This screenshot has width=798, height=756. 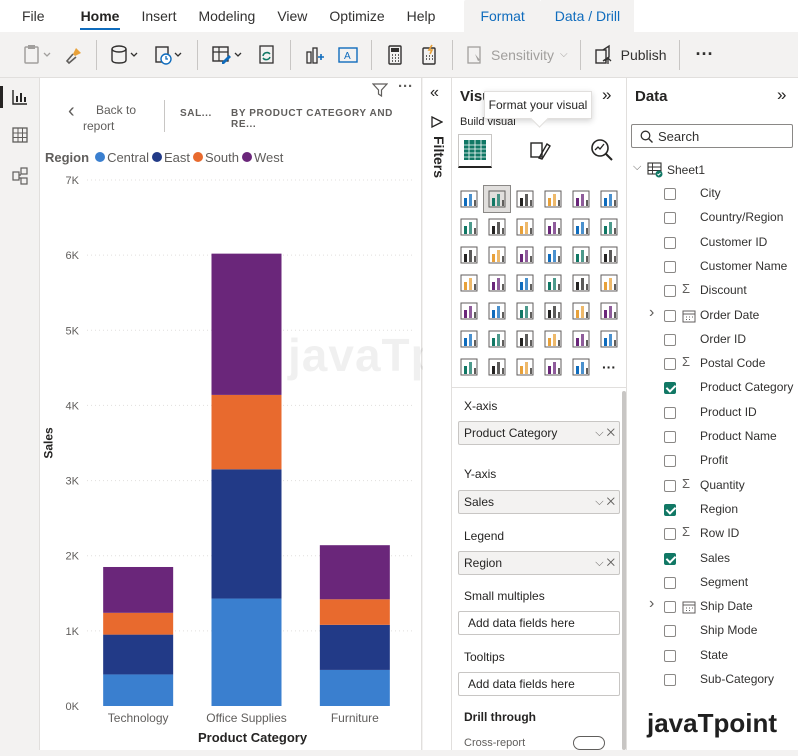 What do you see at coordinates (292, 16) in the screenshot?
I see `menu-view: View` at bounding box center [292, 16].